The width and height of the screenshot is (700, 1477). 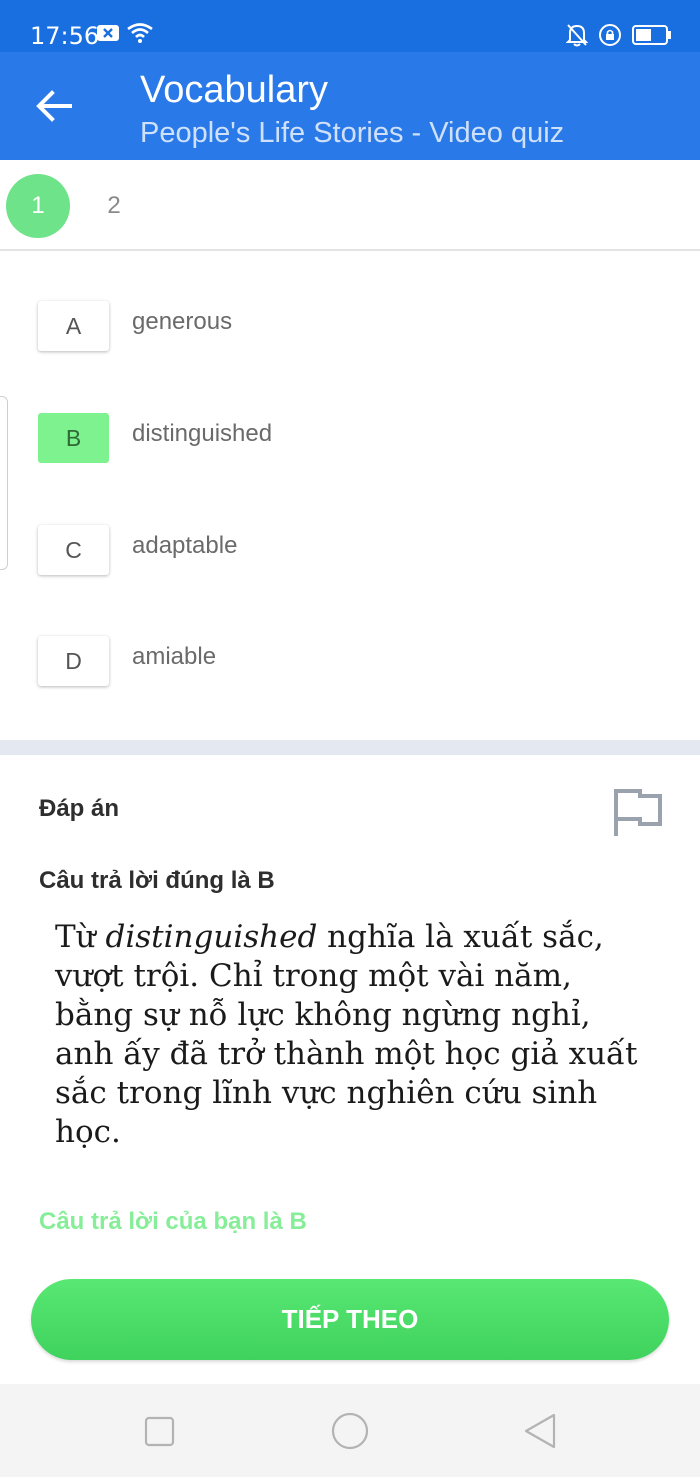 I want to click on recent-apps-button, so click(x=160, y=1432).